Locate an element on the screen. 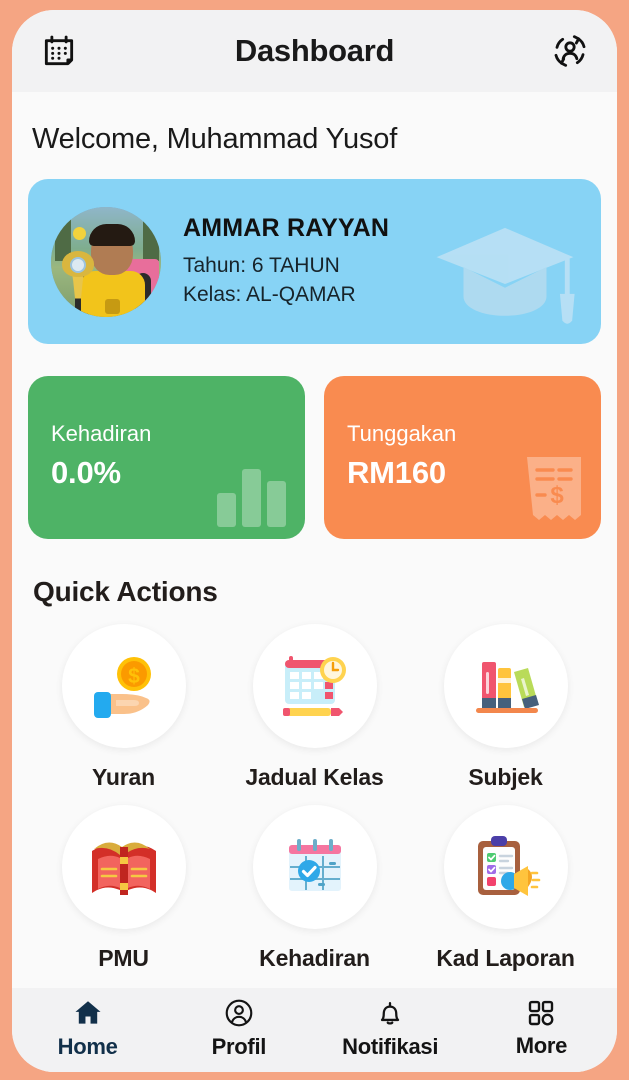 This screenshot has height=1080, width=629. quick-action-label: Subjek is located at coordinates (505, 777).